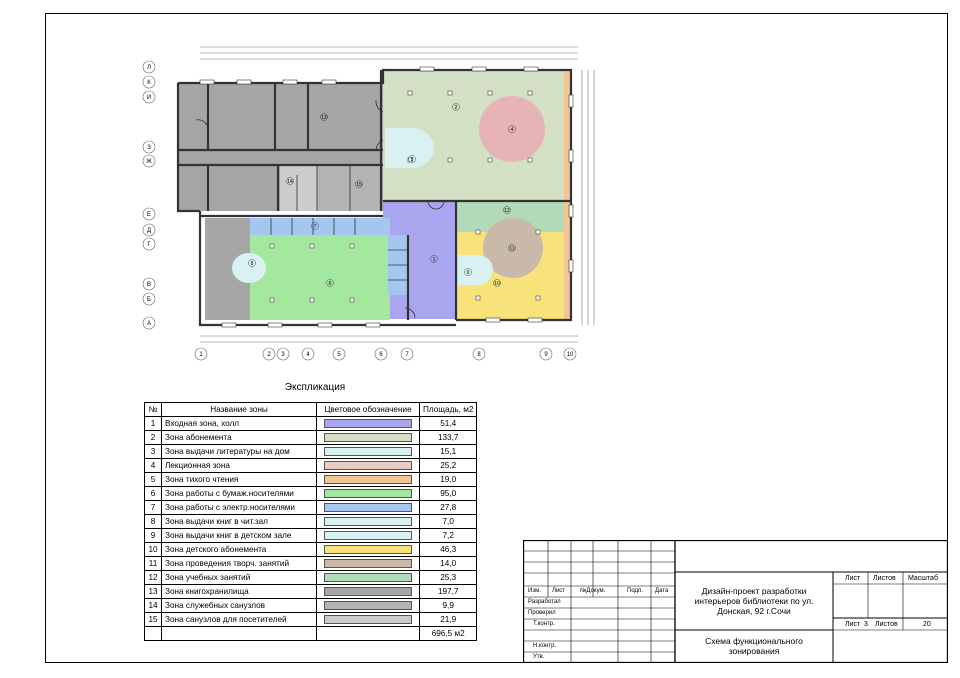  I want to click on zone-number: 13, so click(153, 591).